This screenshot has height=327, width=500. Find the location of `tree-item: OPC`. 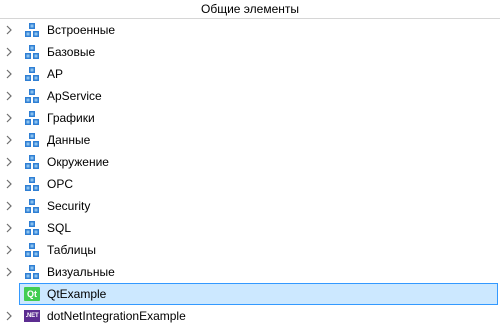

tree-item: OPC is located at coordinates (250, 184).